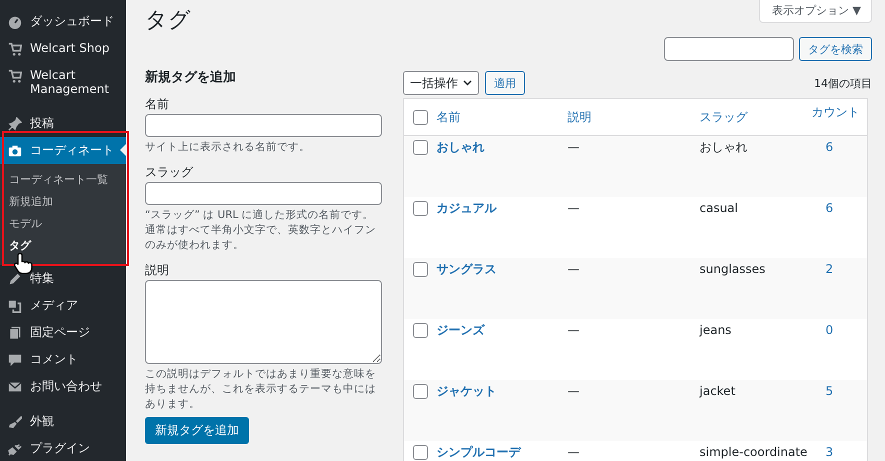 This screenshot has height=461, width=885. I want to click on field-label: スラッグ, so click(169, 172).